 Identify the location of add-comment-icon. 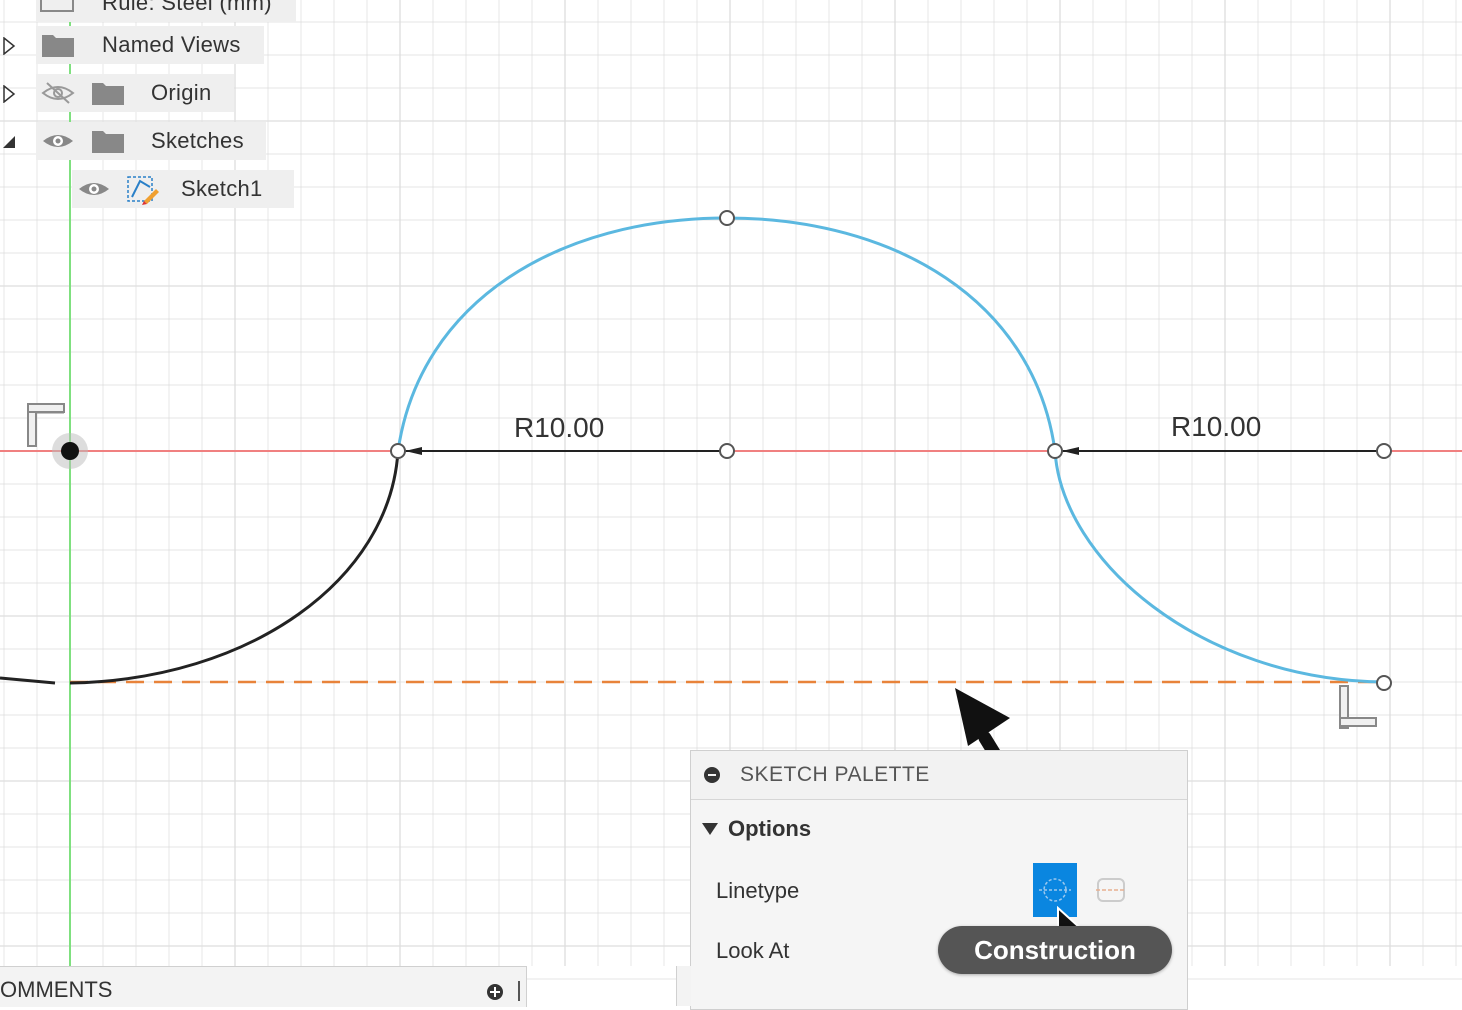
(495, 992).